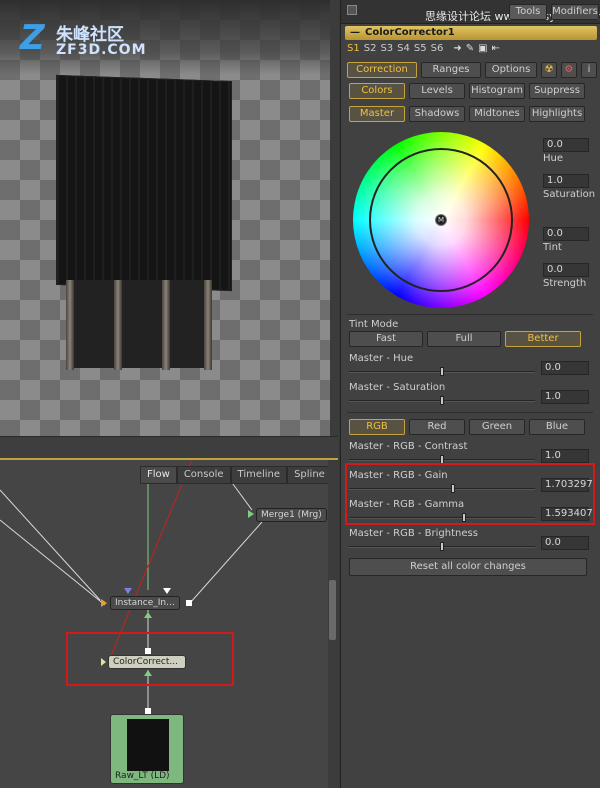 This screenshot has height=788, width=600. I want to click on contrast-slider, so click(442, 459).